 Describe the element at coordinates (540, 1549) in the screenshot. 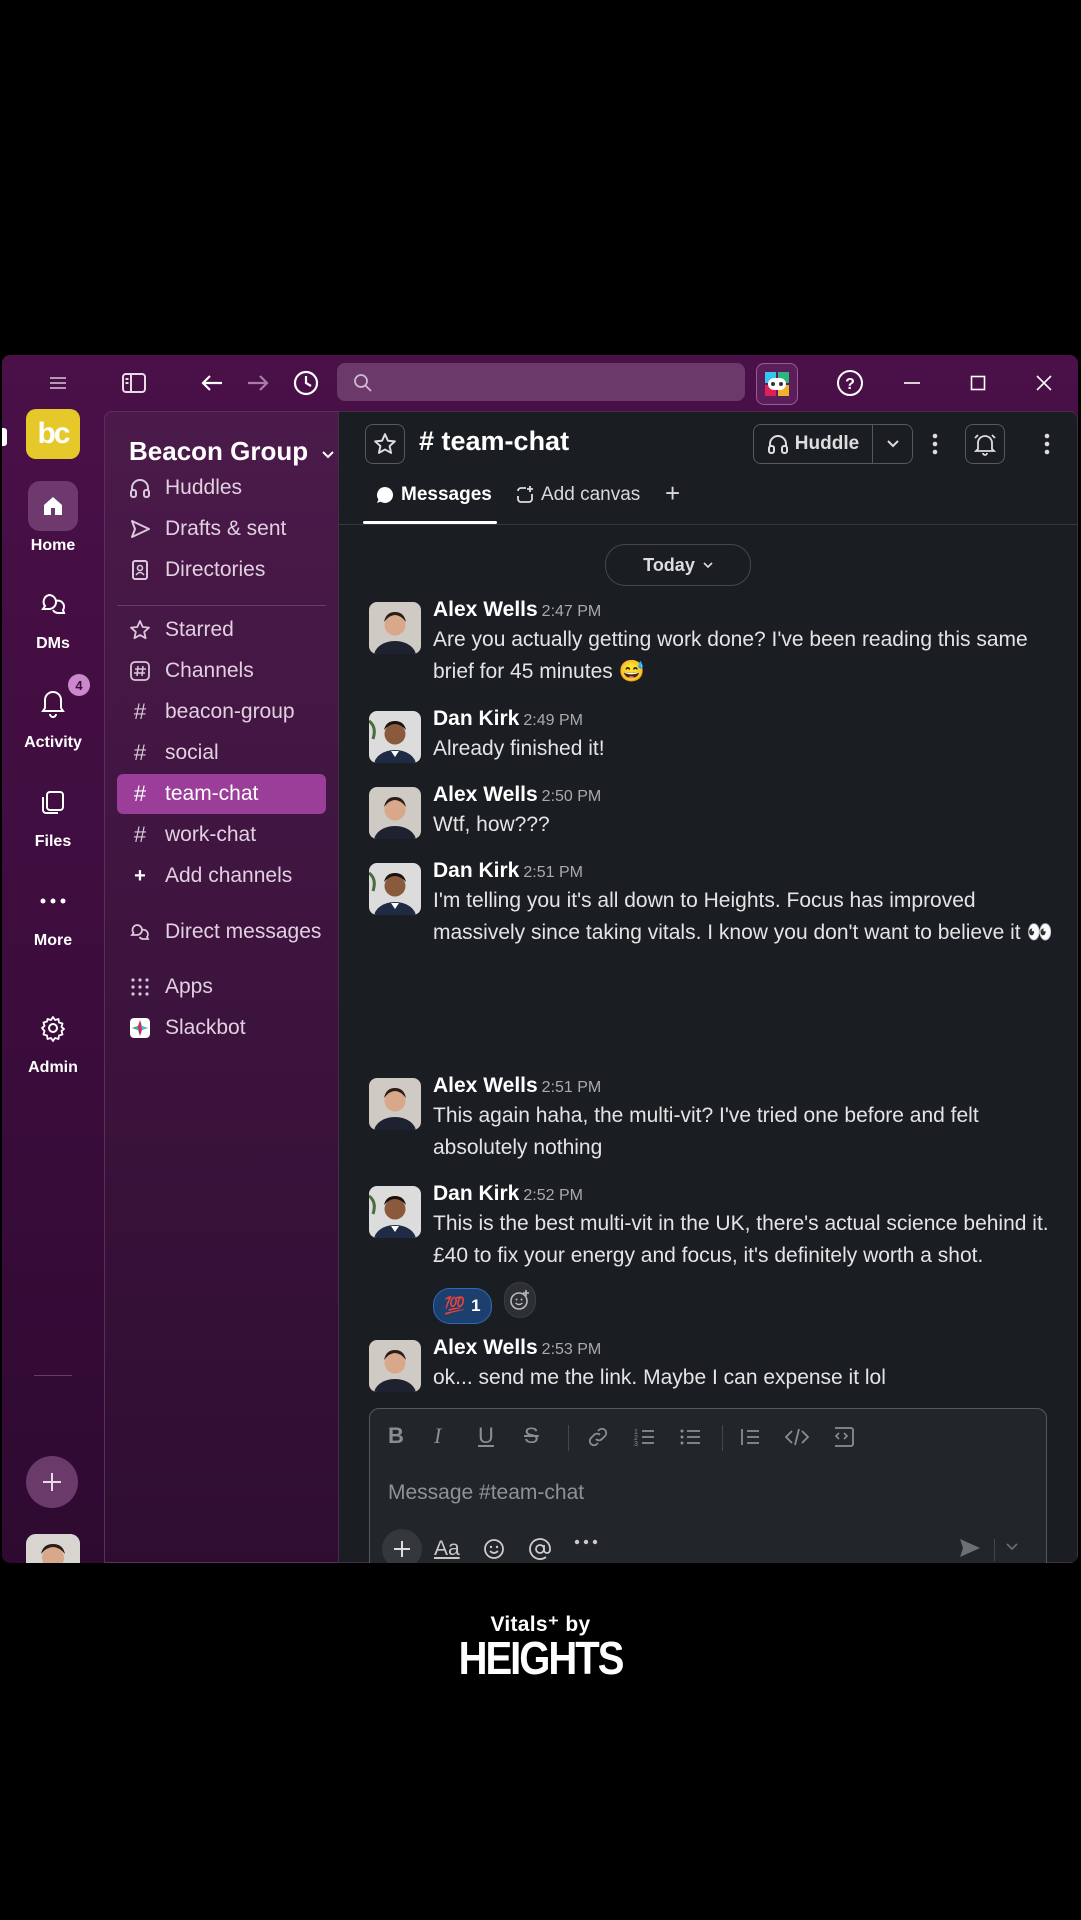

I see `mention-button` at that location.